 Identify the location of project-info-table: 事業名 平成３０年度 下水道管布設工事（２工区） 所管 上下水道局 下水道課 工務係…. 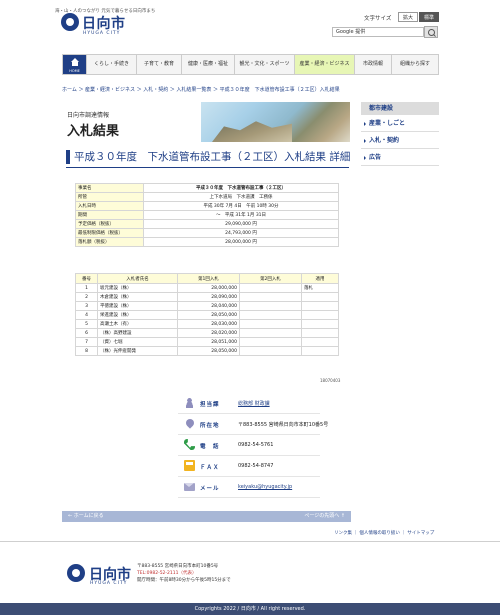
(207, 215).